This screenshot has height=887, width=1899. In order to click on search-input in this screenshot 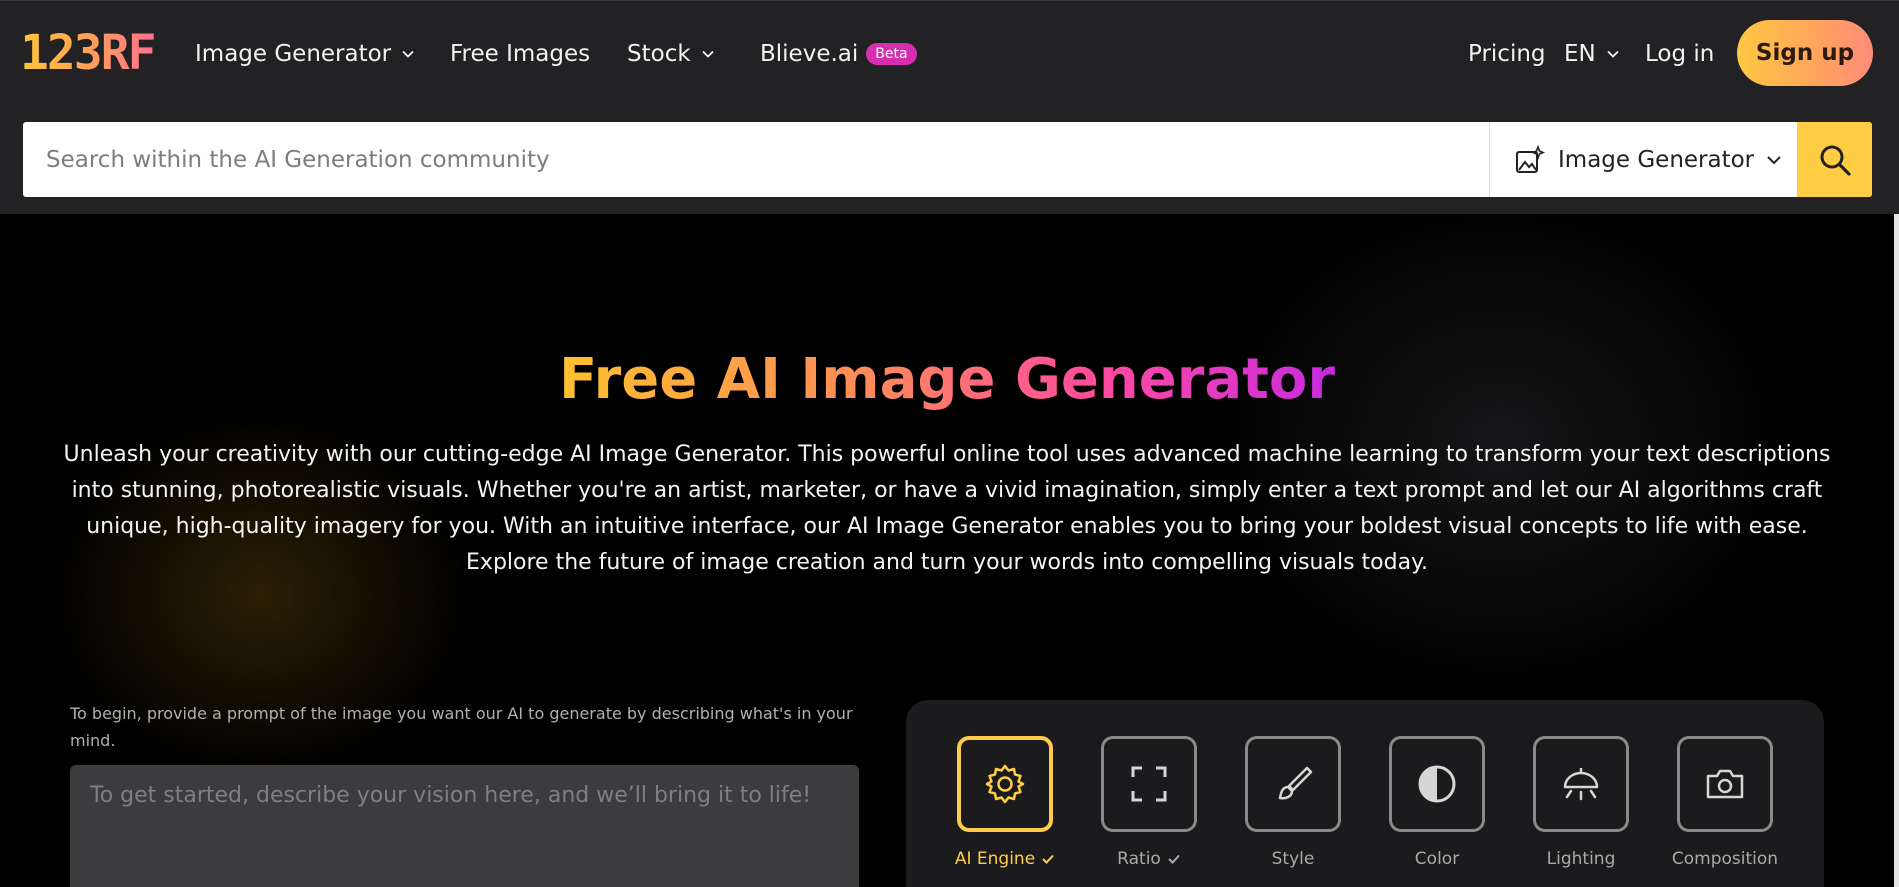, I will do `click(755, 159)`.